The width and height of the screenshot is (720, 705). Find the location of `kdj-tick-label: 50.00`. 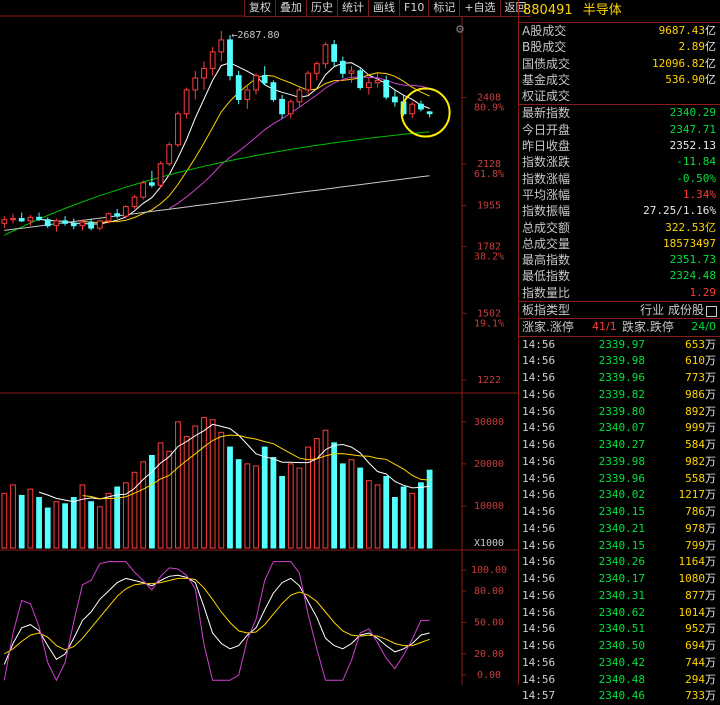

kdj-tick-label: 50.00 is located at coordinates (489, 623).